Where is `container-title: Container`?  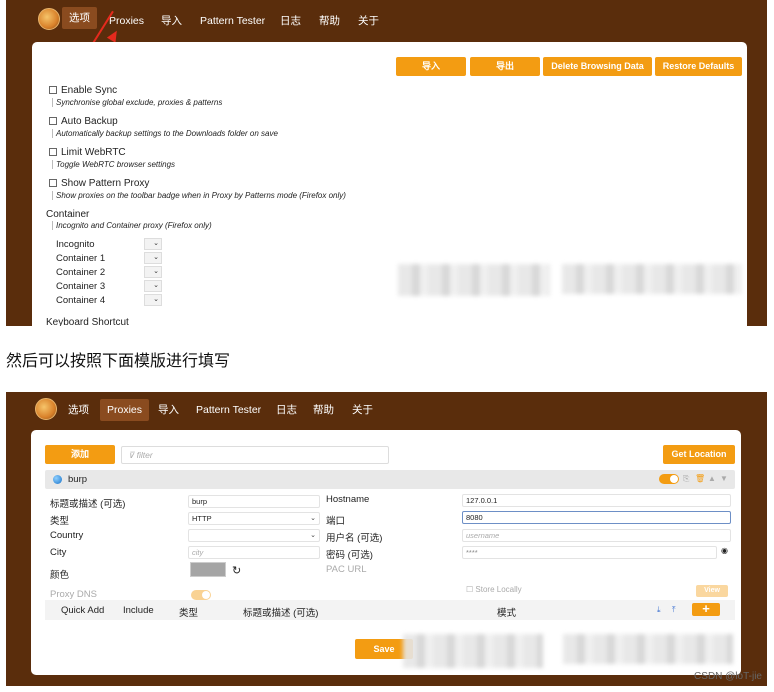
container-title: Container is located at coordinates (68, 214).